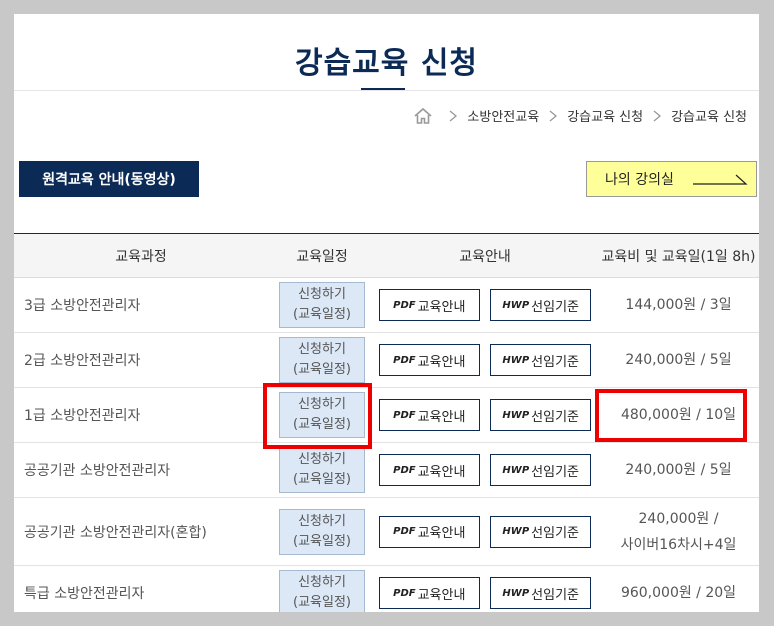 The width and height of the screenshot is (774, 626). I want to click on breadcrumb: 소방안전교육 강습교육 신청 강습교육 신청, so click(580, 115).